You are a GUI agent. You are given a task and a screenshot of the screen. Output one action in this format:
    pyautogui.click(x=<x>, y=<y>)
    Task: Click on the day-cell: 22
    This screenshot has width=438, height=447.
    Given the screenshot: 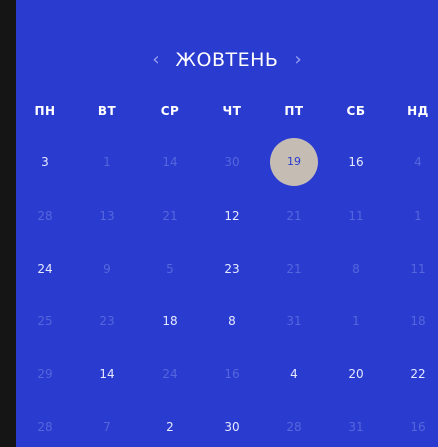 What is the action you would take?
    pyautogui.click(x=418, y=374)
    